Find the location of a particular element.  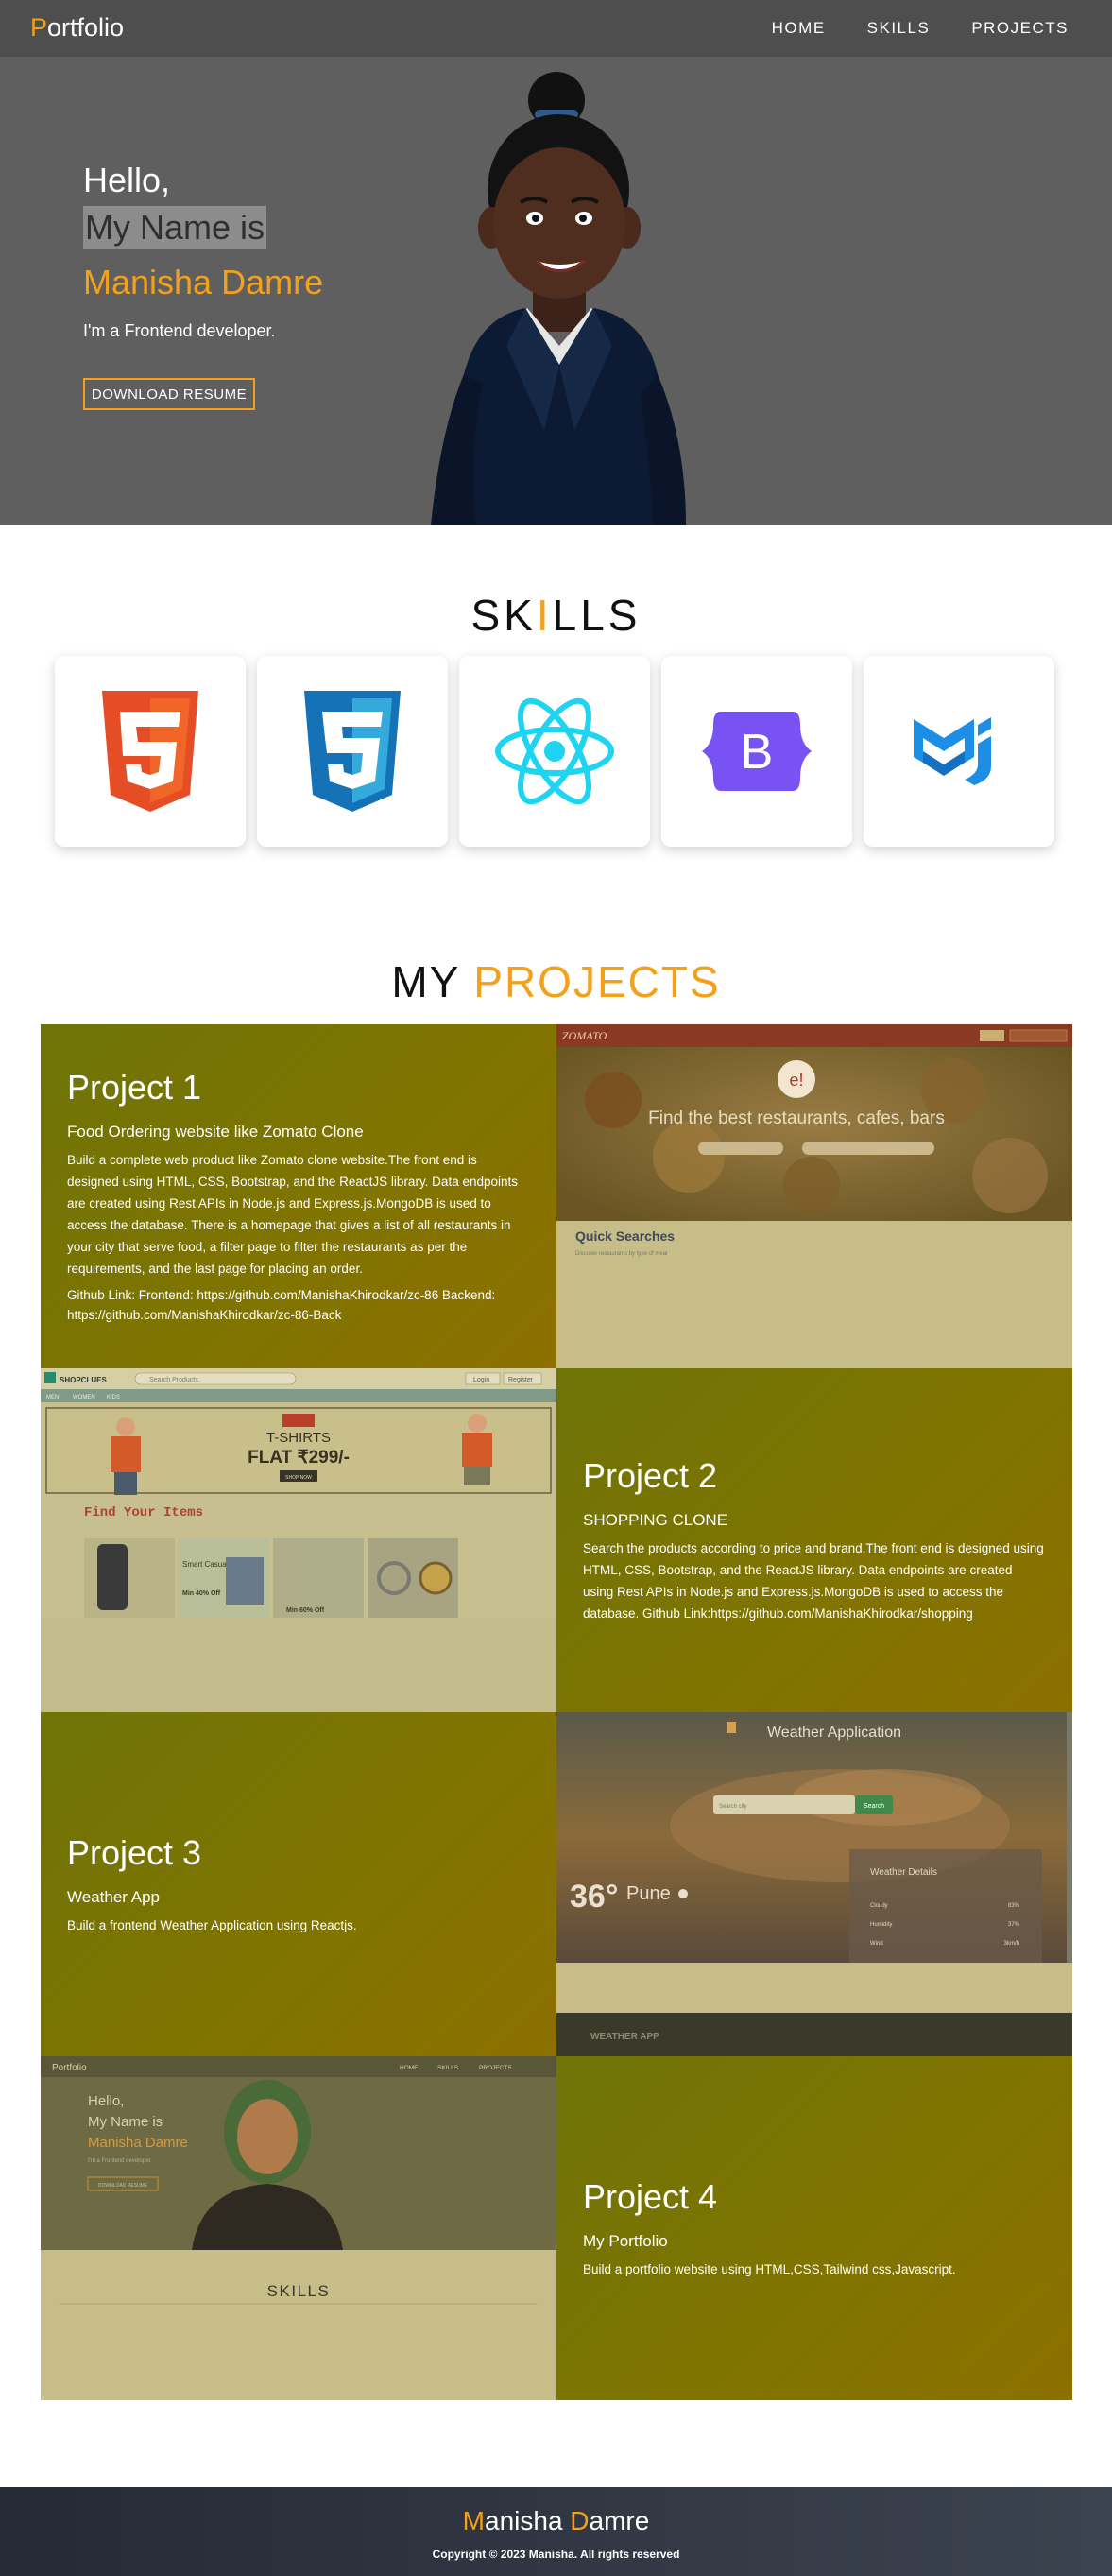

brand-logo: Portfolio is located at coordinates (77, 28).